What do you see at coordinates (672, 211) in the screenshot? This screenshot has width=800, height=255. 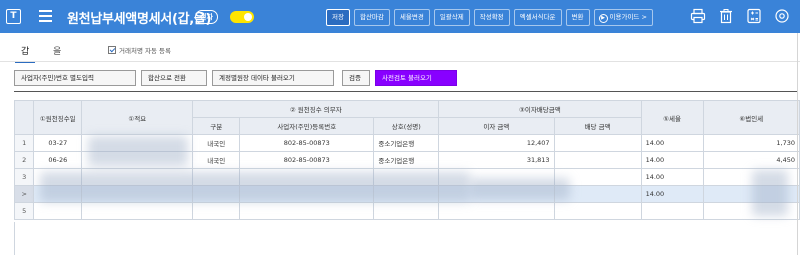 I see `cell-rate` at bounding box center [672, 211].